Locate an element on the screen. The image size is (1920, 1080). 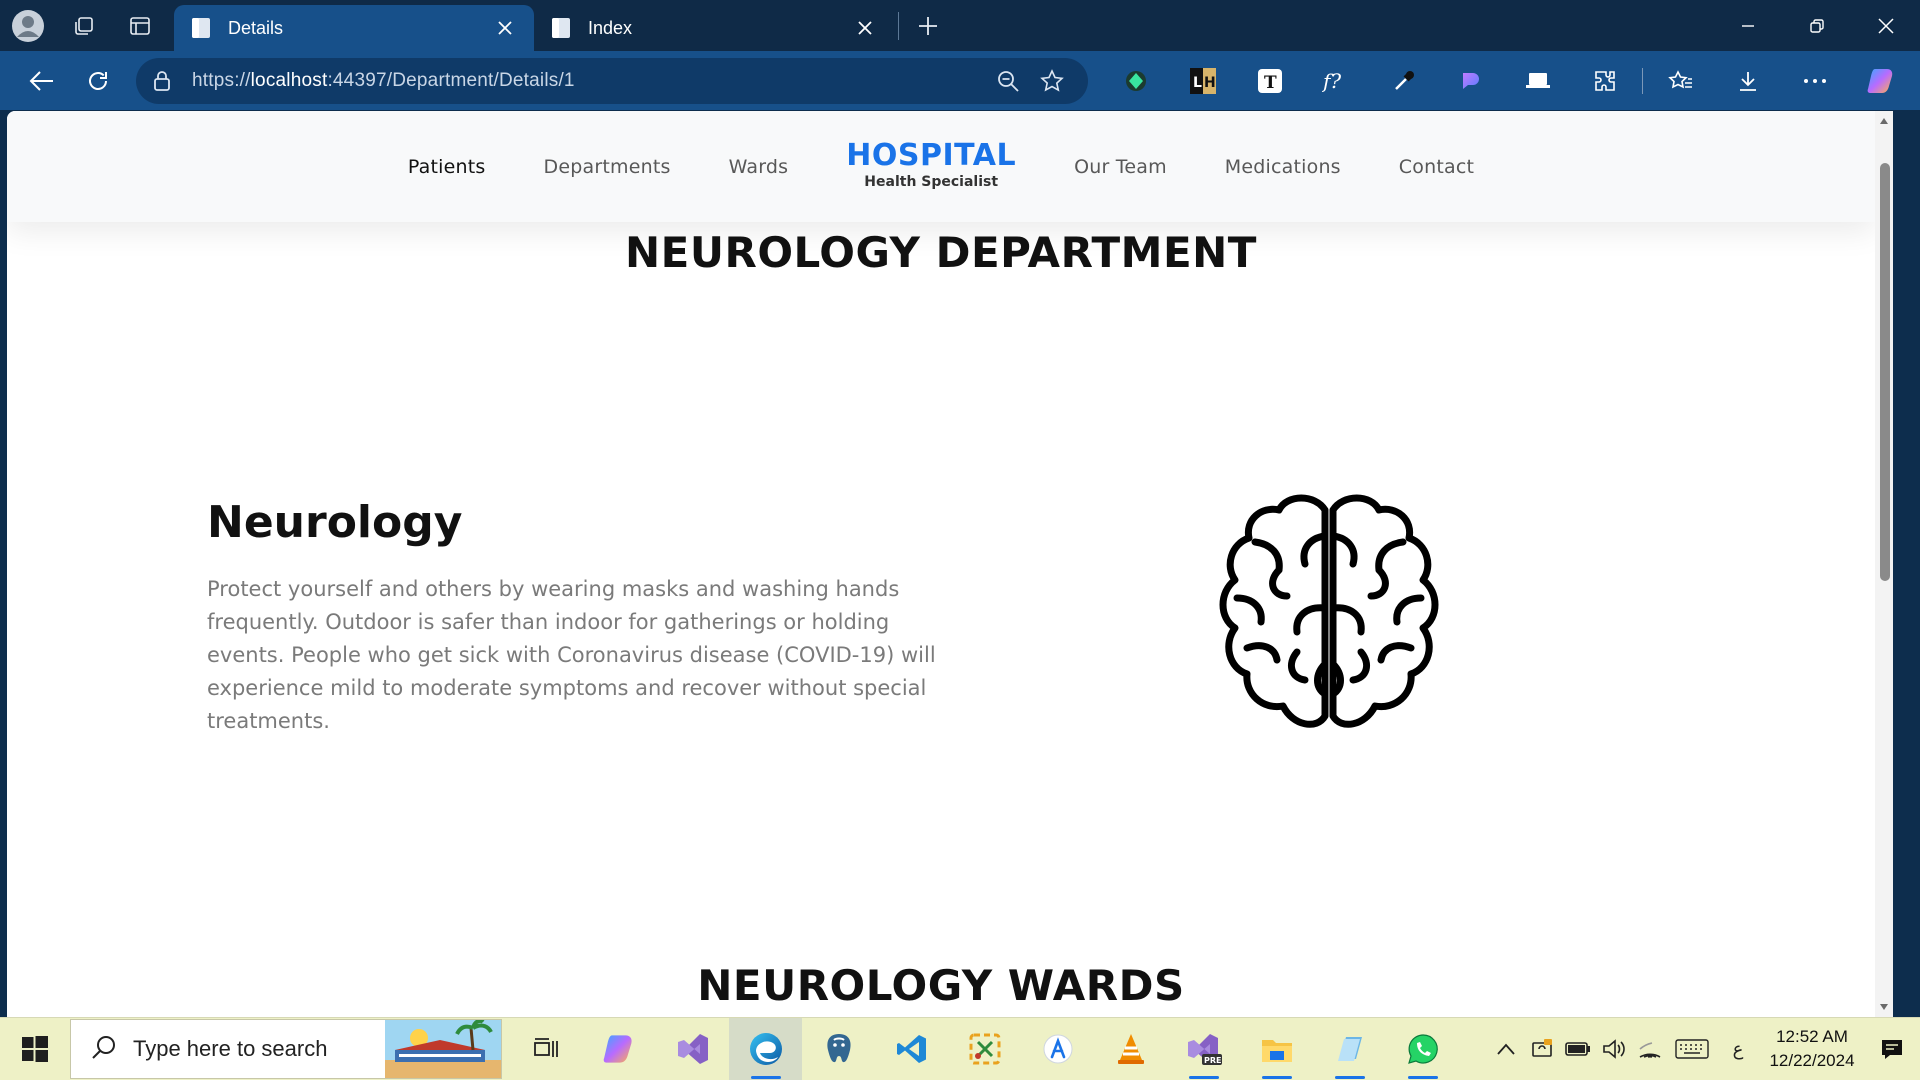
input-language-indicator: ع is located at coordinates (1738, 1049).